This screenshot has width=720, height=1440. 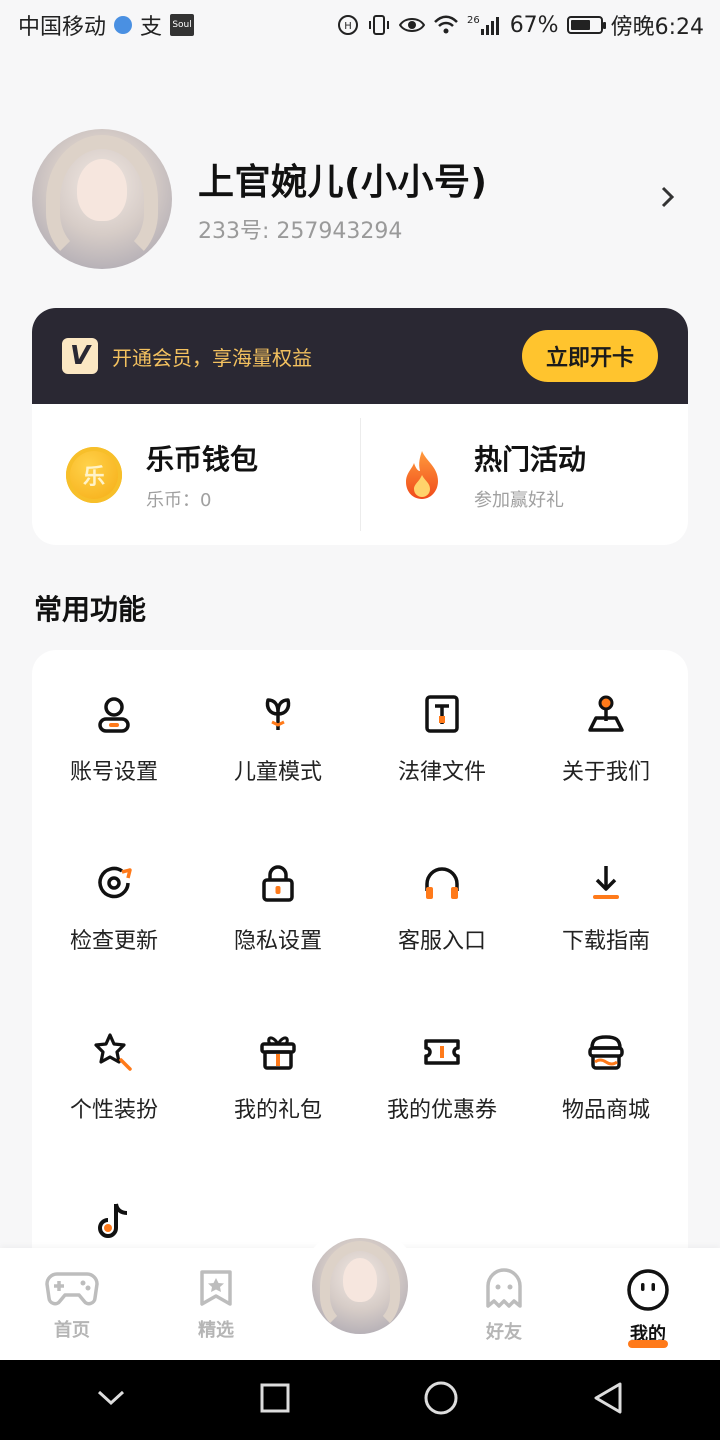 What do you see at coordinates (441, 1400) in the screenshot?
I see `home-button` at bounding box center [441, 1400].